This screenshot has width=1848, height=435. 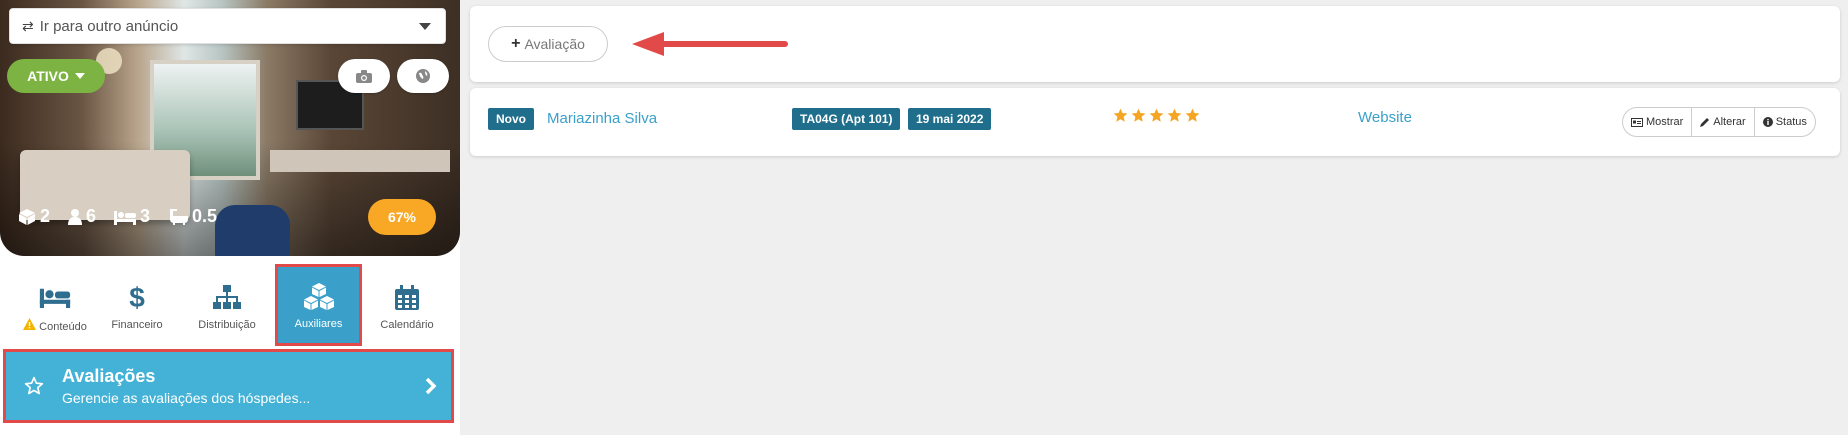 What do you see at coordinates (1665, 122) in the screenshot?
I see `show-label: Mostrar` at bounding box center [1665, 122].